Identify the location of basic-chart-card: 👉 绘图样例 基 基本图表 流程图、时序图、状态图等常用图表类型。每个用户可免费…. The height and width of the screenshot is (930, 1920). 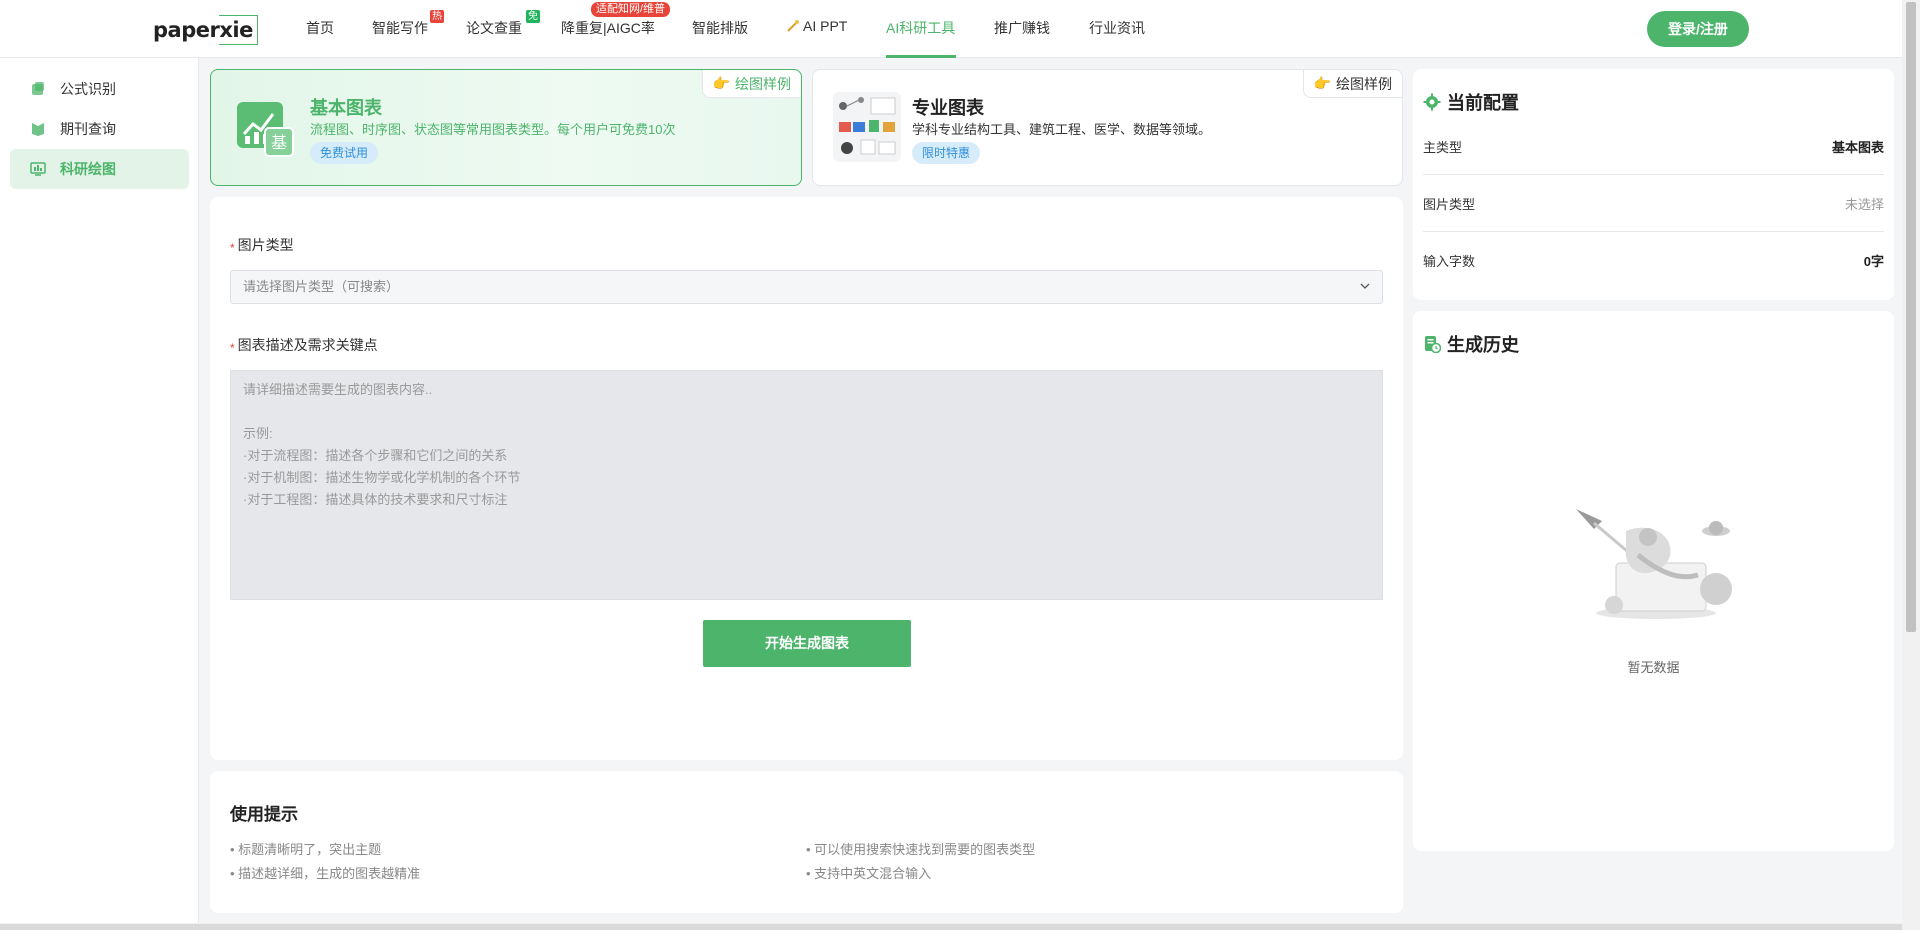
(506, 127).